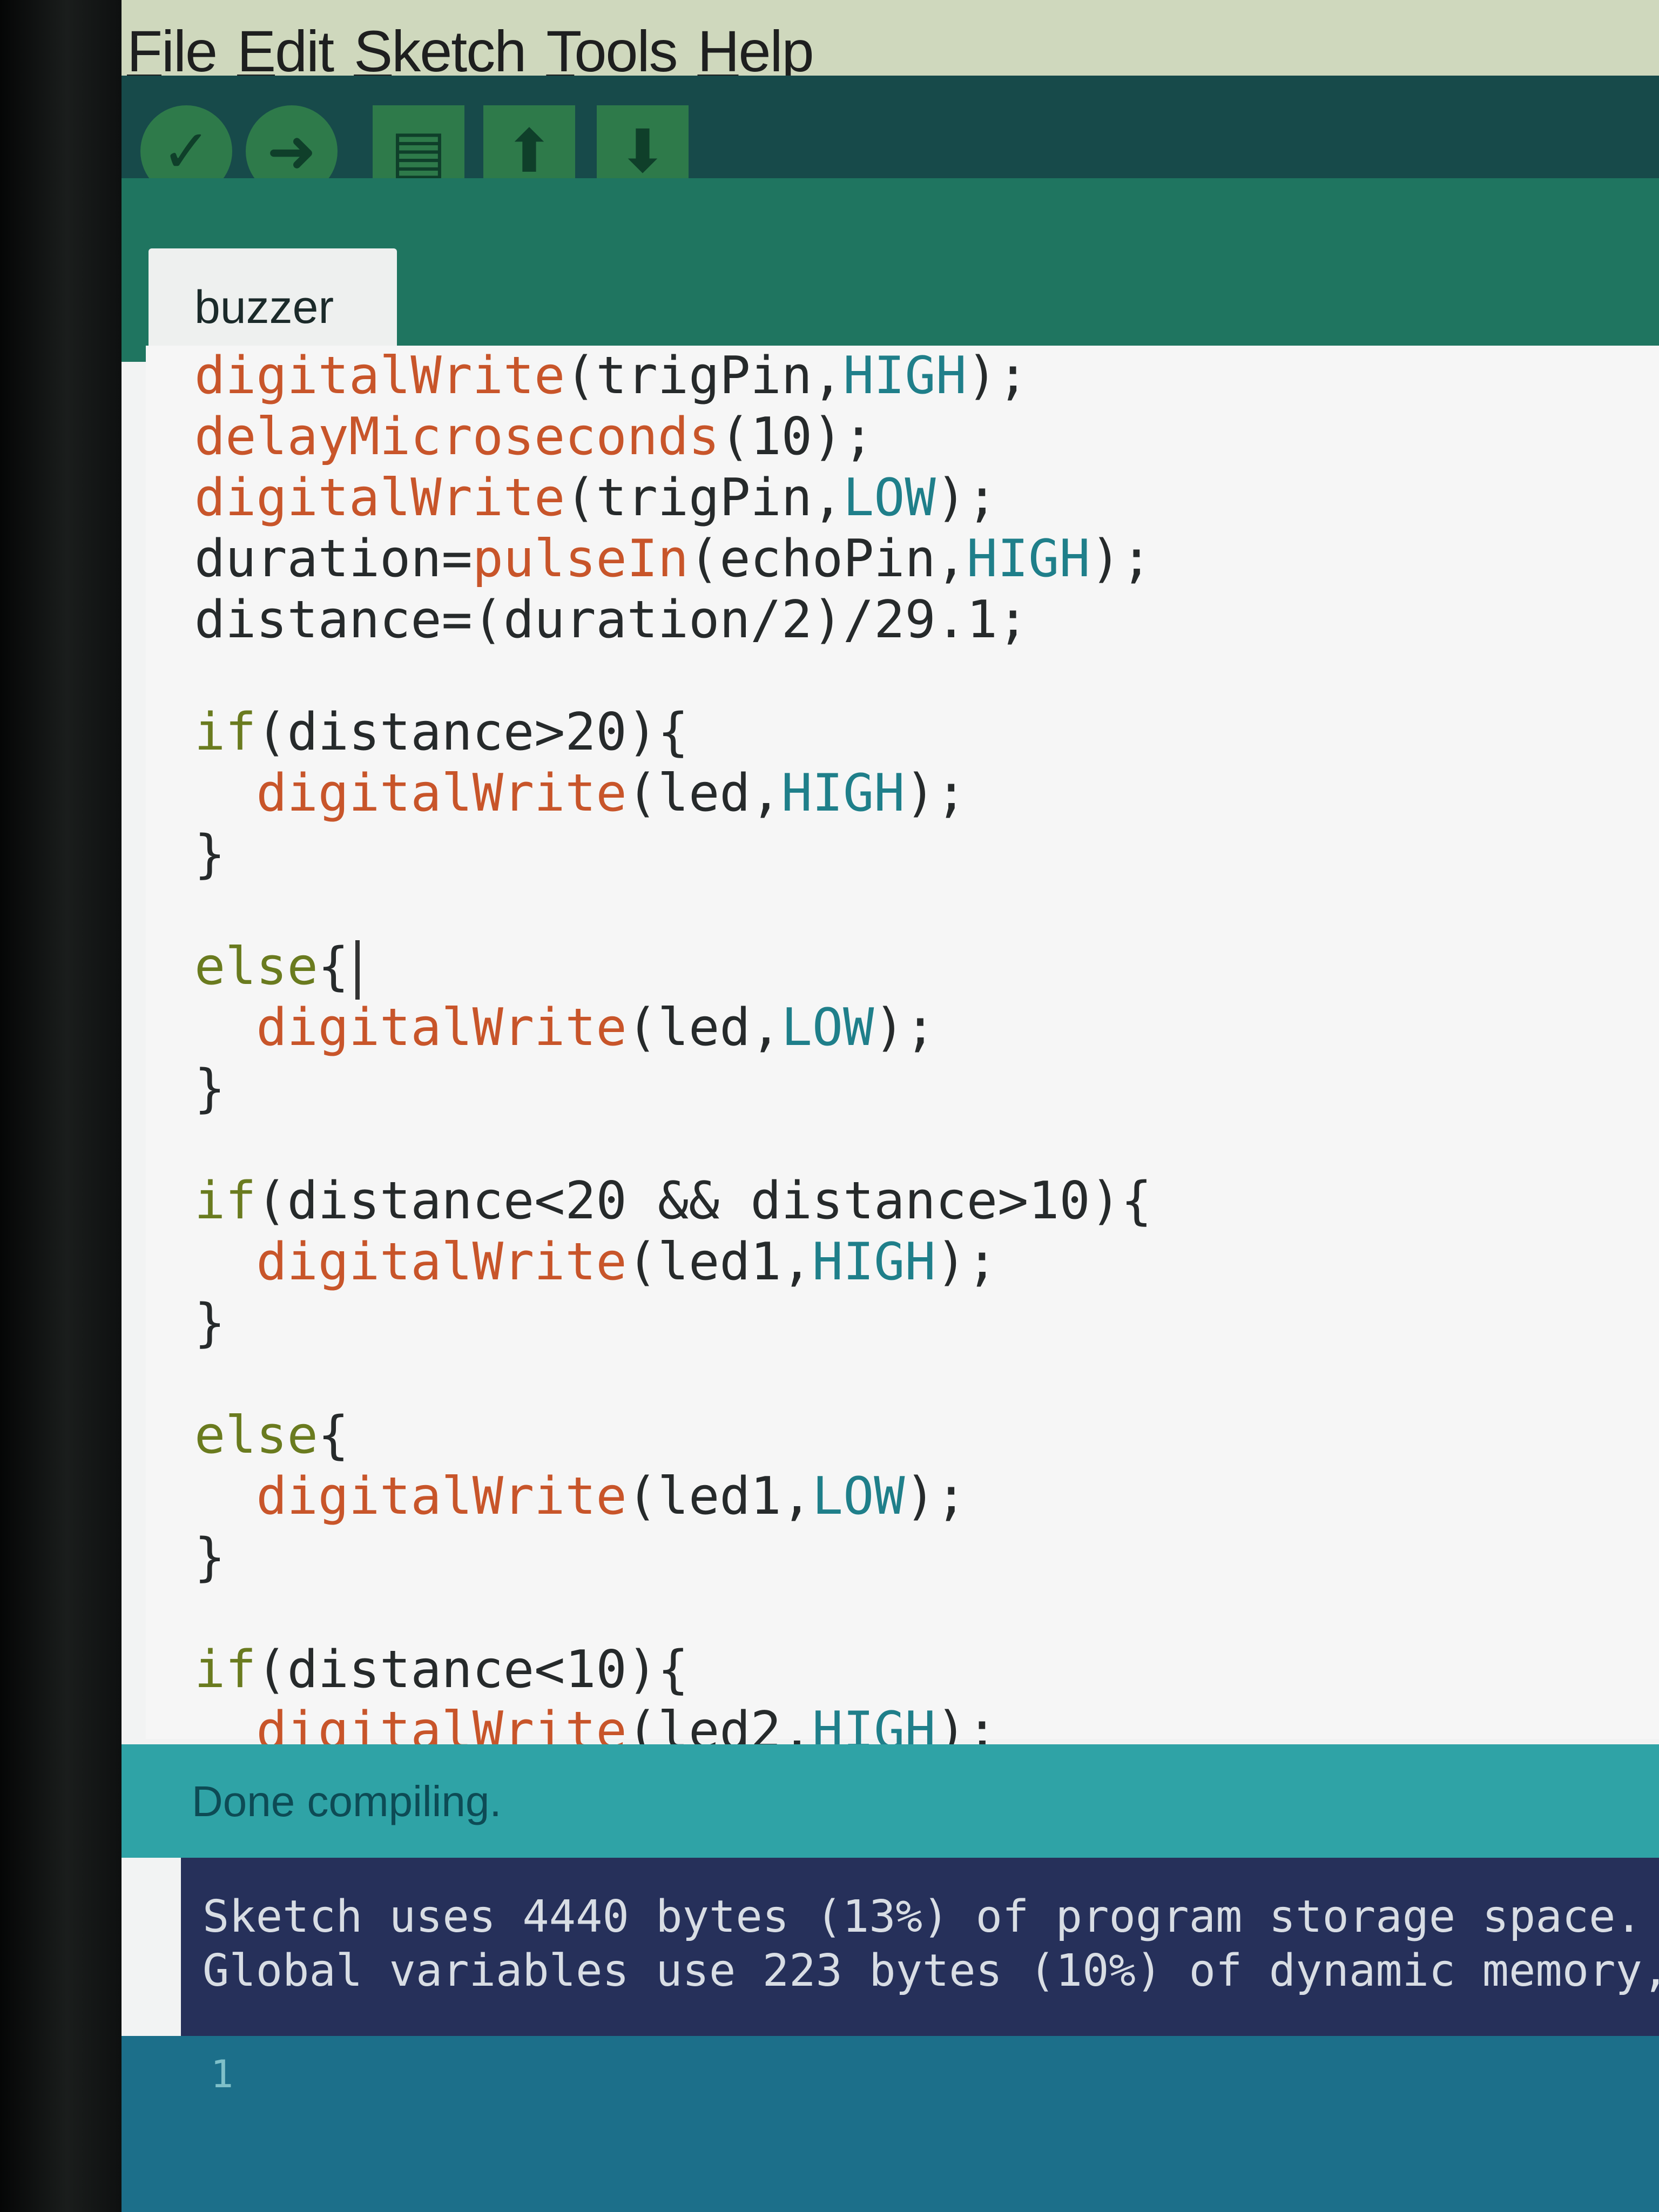 Image resolution: width=1659 pixels, height=2212 pixels. I want to click on code-token: duration=, so click(333, 559).